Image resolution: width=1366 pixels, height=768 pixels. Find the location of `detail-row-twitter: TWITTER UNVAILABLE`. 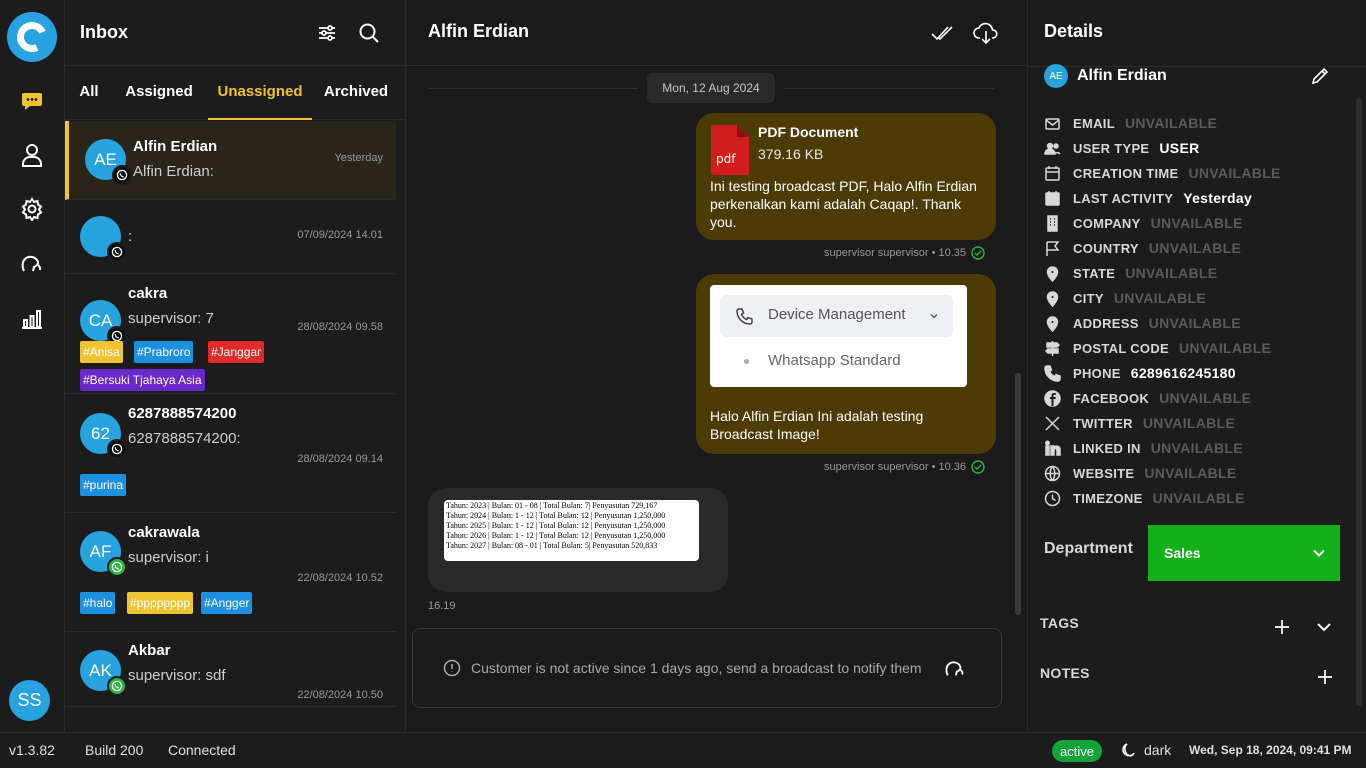

detail-row-twitter: TWITTER UNVAILABLE is located at coordinates (1139, 423).